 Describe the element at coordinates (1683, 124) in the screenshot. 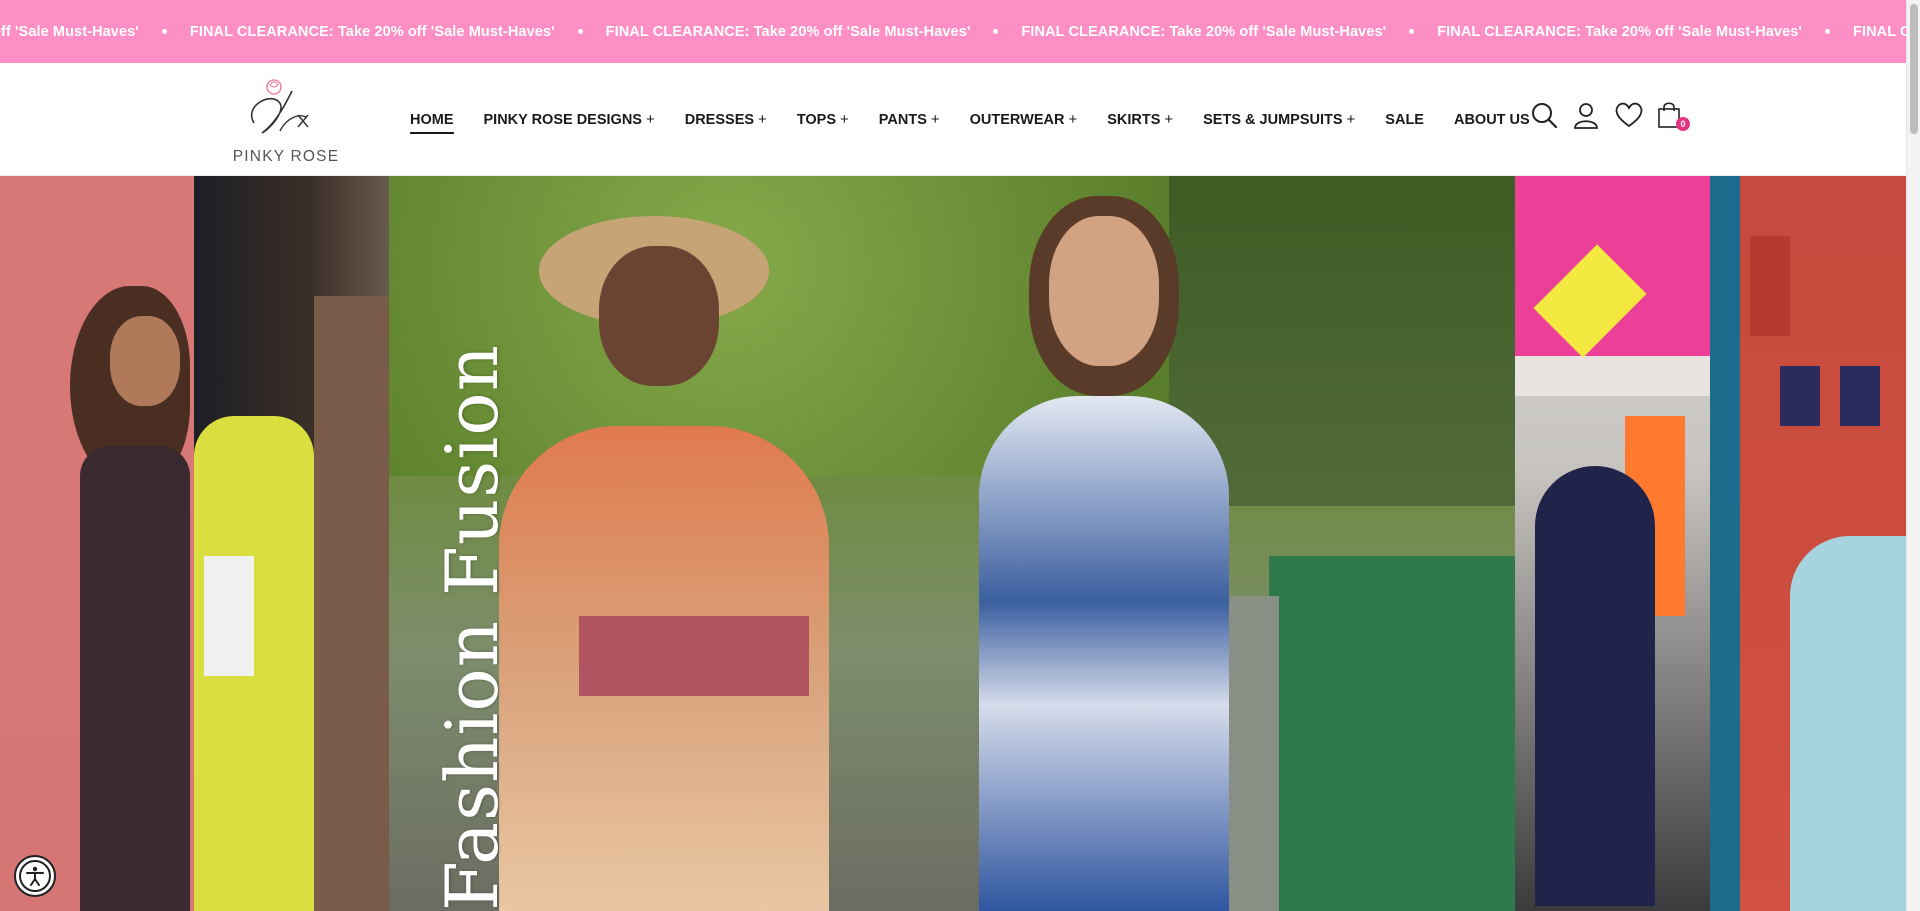

I see `cart-count-badge: 0` at that location.